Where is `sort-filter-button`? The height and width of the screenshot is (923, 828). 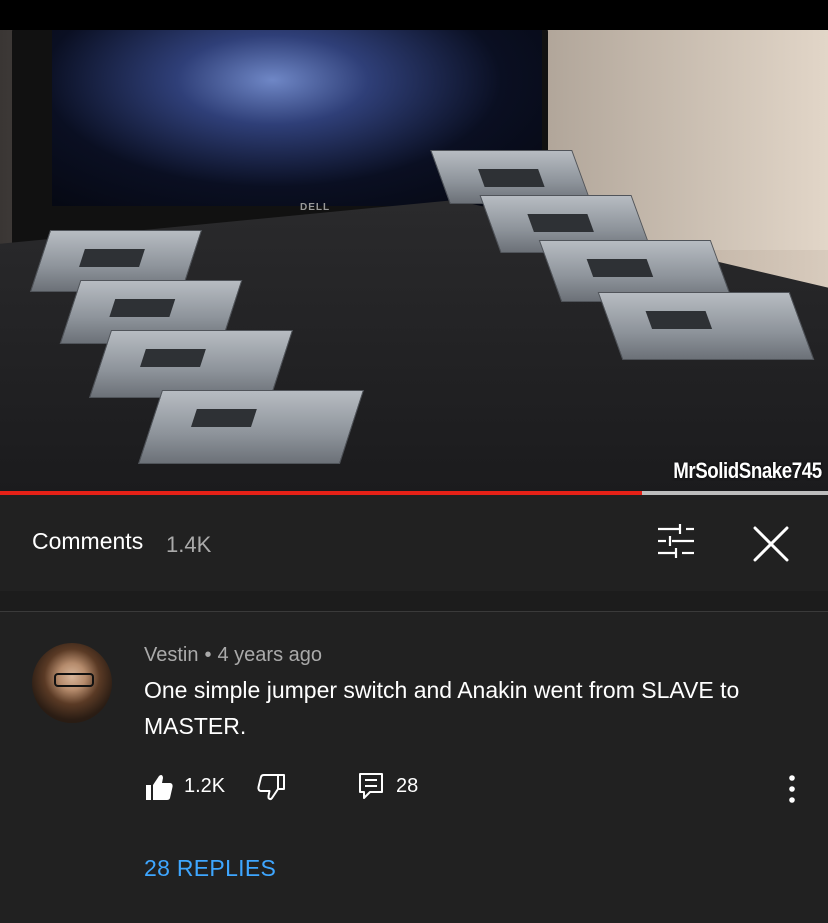 sort-filter-button is located at coordinates (676, 541).